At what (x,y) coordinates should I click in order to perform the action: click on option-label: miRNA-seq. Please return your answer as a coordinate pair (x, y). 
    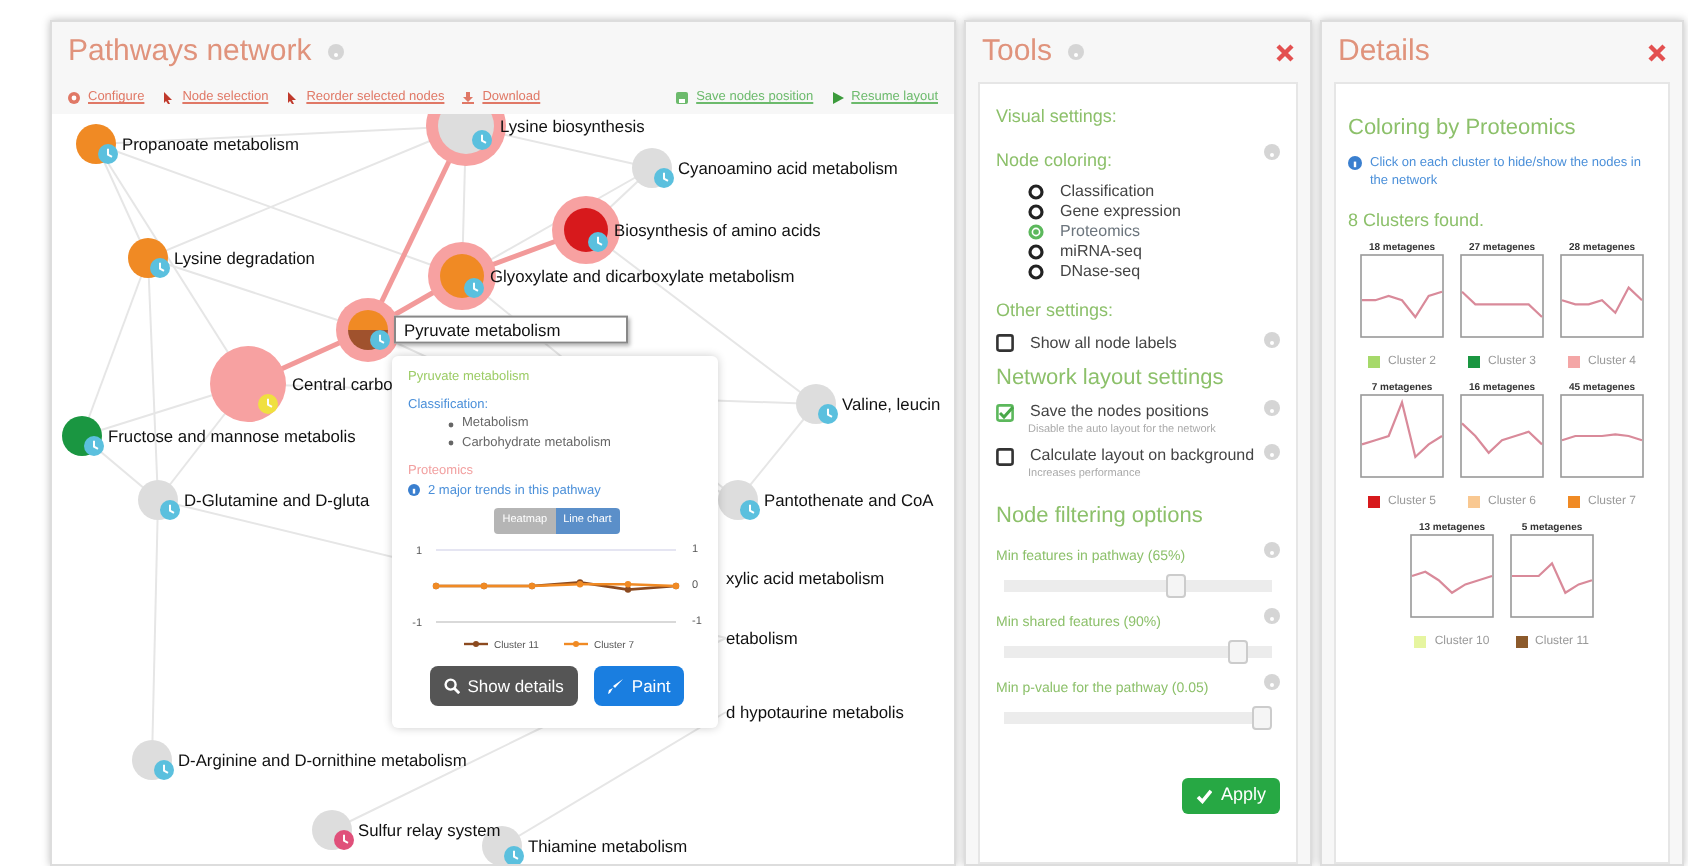
    Looking at the image, I should click on (1101, 252).